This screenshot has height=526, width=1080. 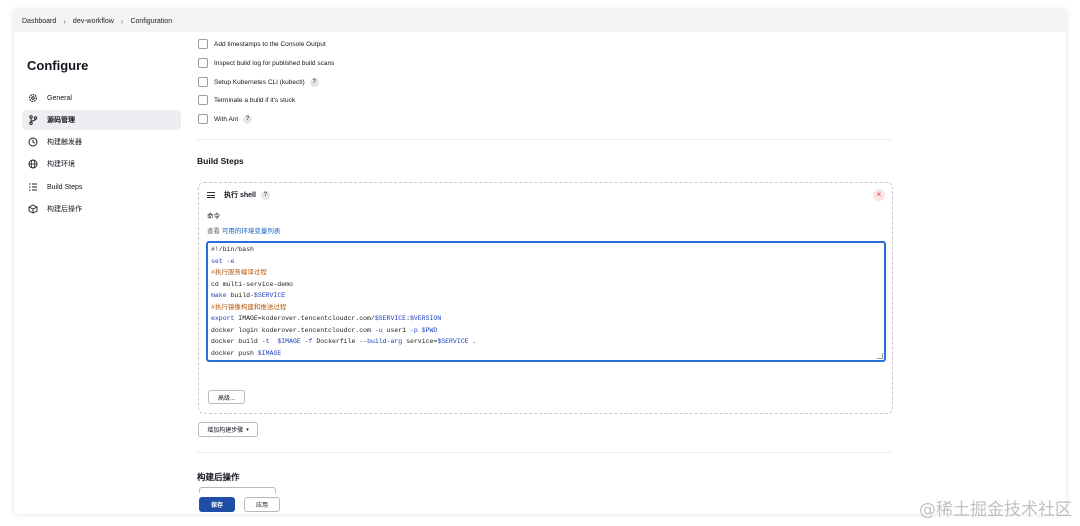 I want to click on env-hint-prefix: 查看, so click(x=213, y=231).